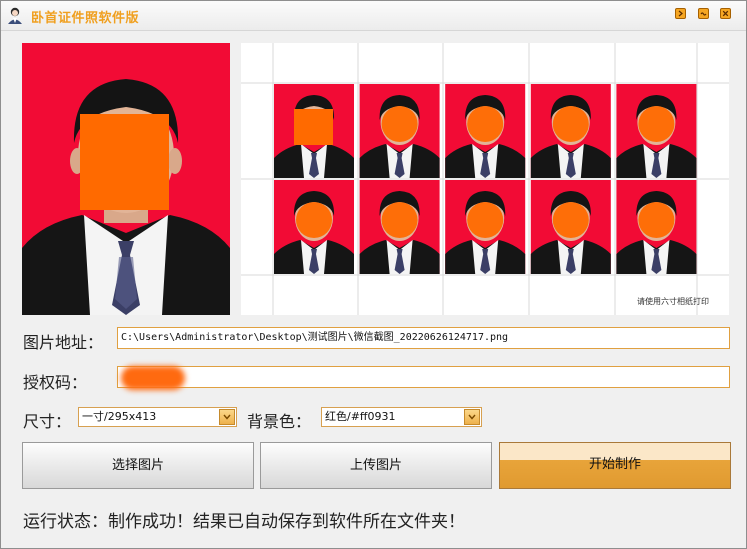  Describe the element at coordinates (673, 301) in the screenshot. I see `sheet-print-note: 请使用六寸相纸打印` at that location.